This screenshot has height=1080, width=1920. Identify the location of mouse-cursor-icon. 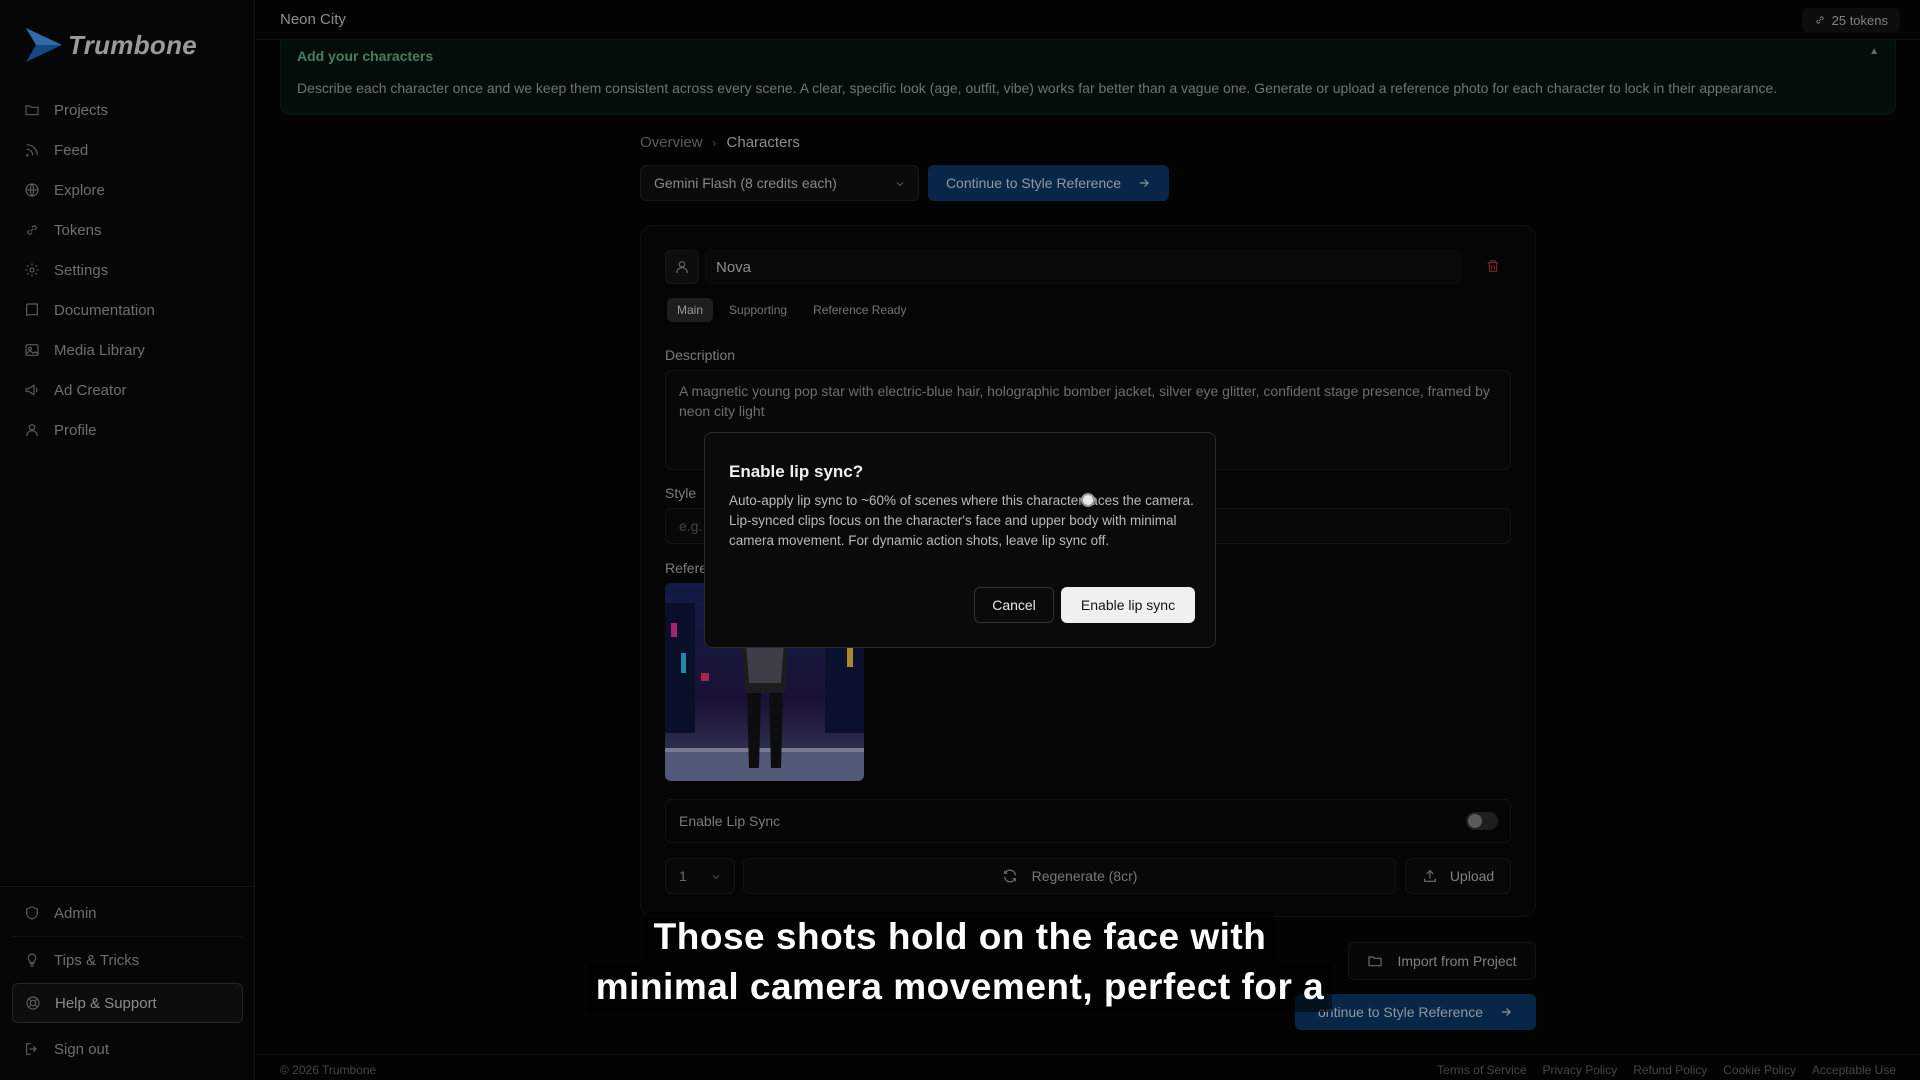
(1088, 500).